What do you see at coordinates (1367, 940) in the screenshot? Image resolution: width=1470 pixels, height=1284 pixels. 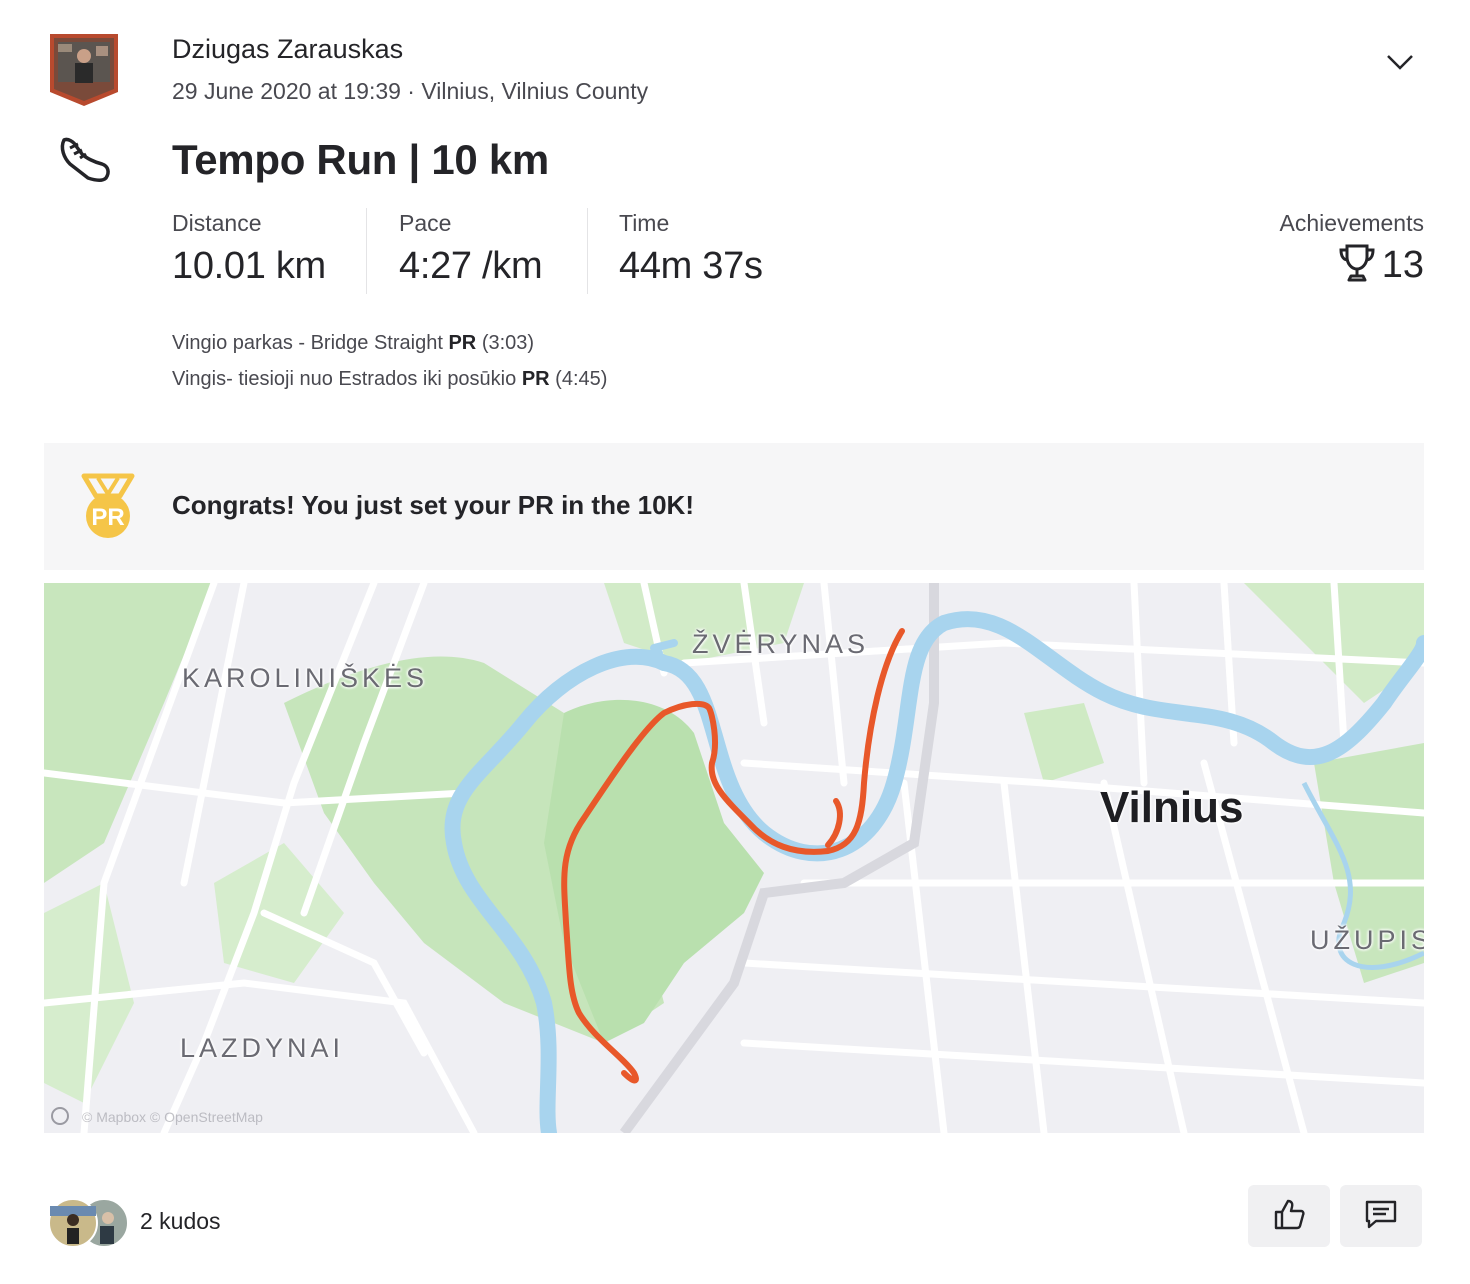 I see `map-label: UŽUPIS` at bounding box center [1367, 940].